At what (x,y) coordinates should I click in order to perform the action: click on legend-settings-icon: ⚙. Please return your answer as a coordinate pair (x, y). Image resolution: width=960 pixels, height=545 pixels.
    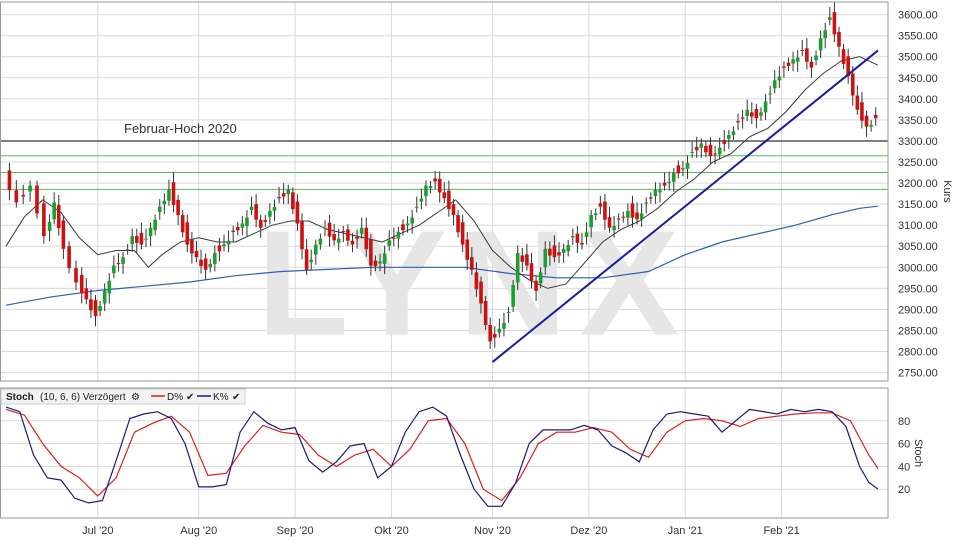
    Looking at the image, I should click on (135, 397).